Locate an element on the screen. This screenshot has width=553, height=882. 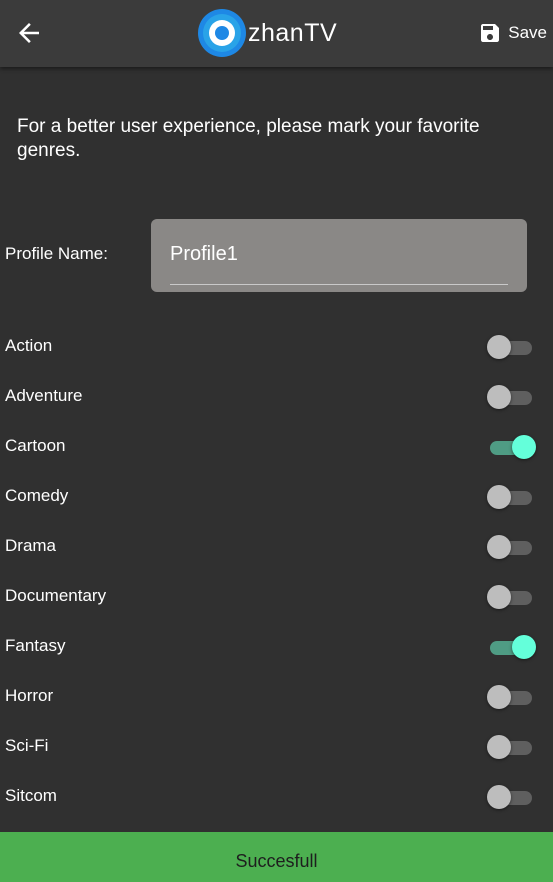
genre-label: Comedy is located at coordinates (37, 495).